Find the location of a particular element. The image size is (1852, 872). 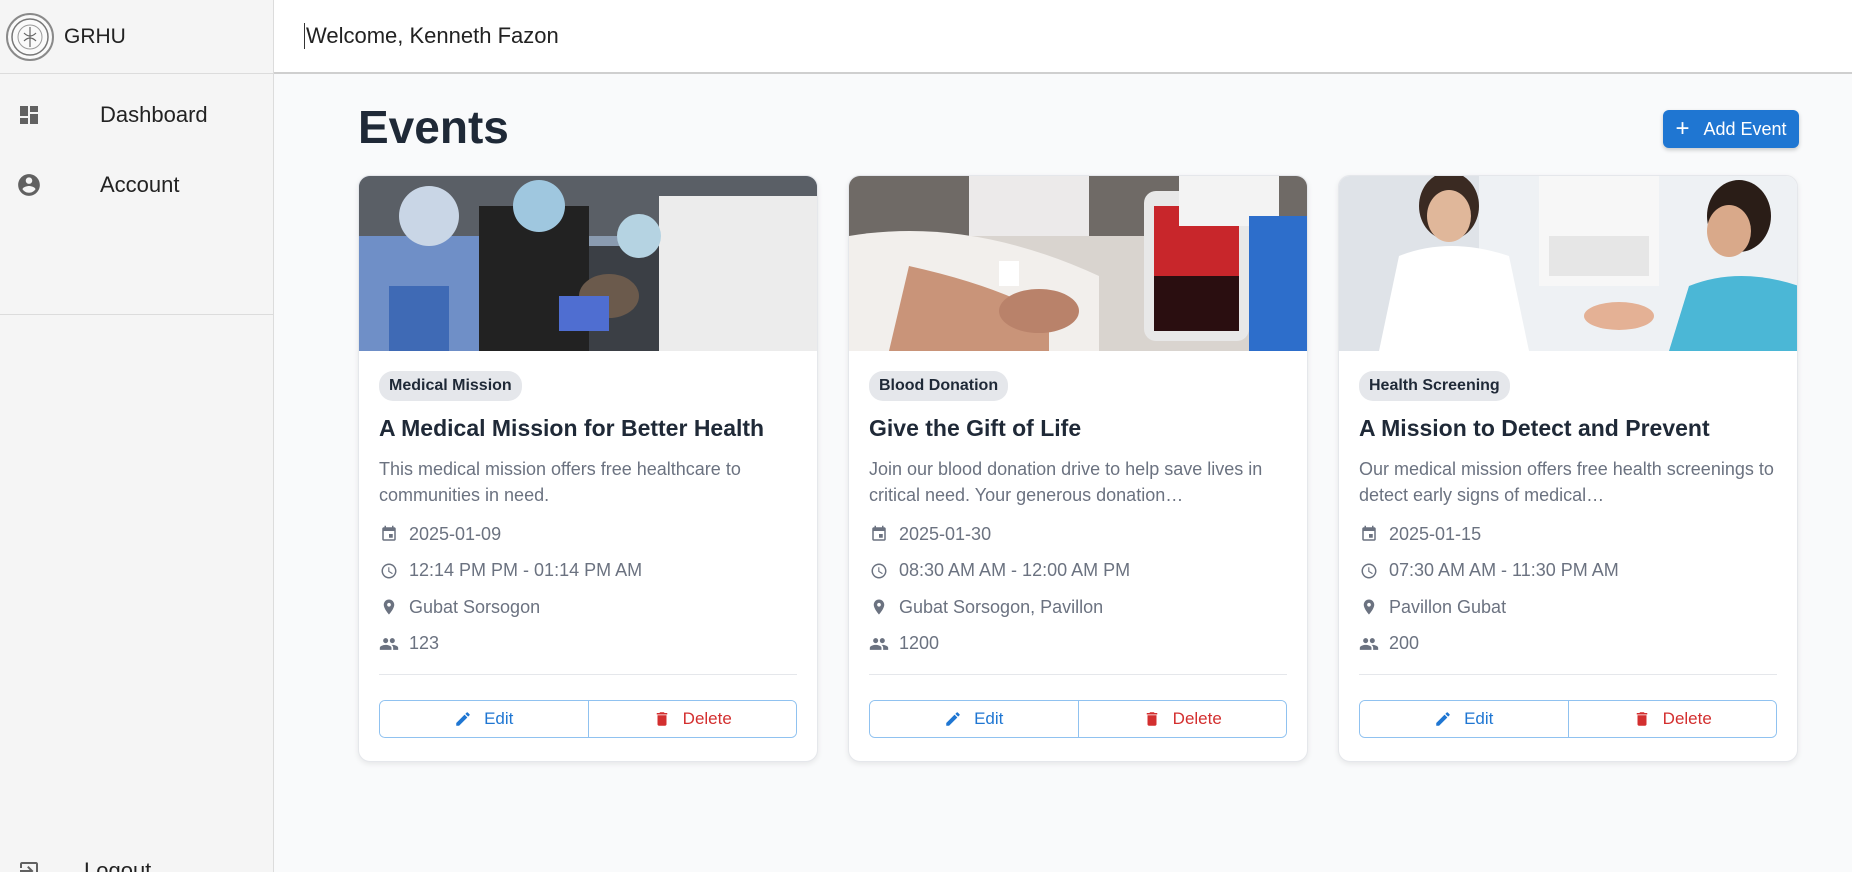

sidebar-item-dashboard: Dashboard is located at coordinates (136, 115).